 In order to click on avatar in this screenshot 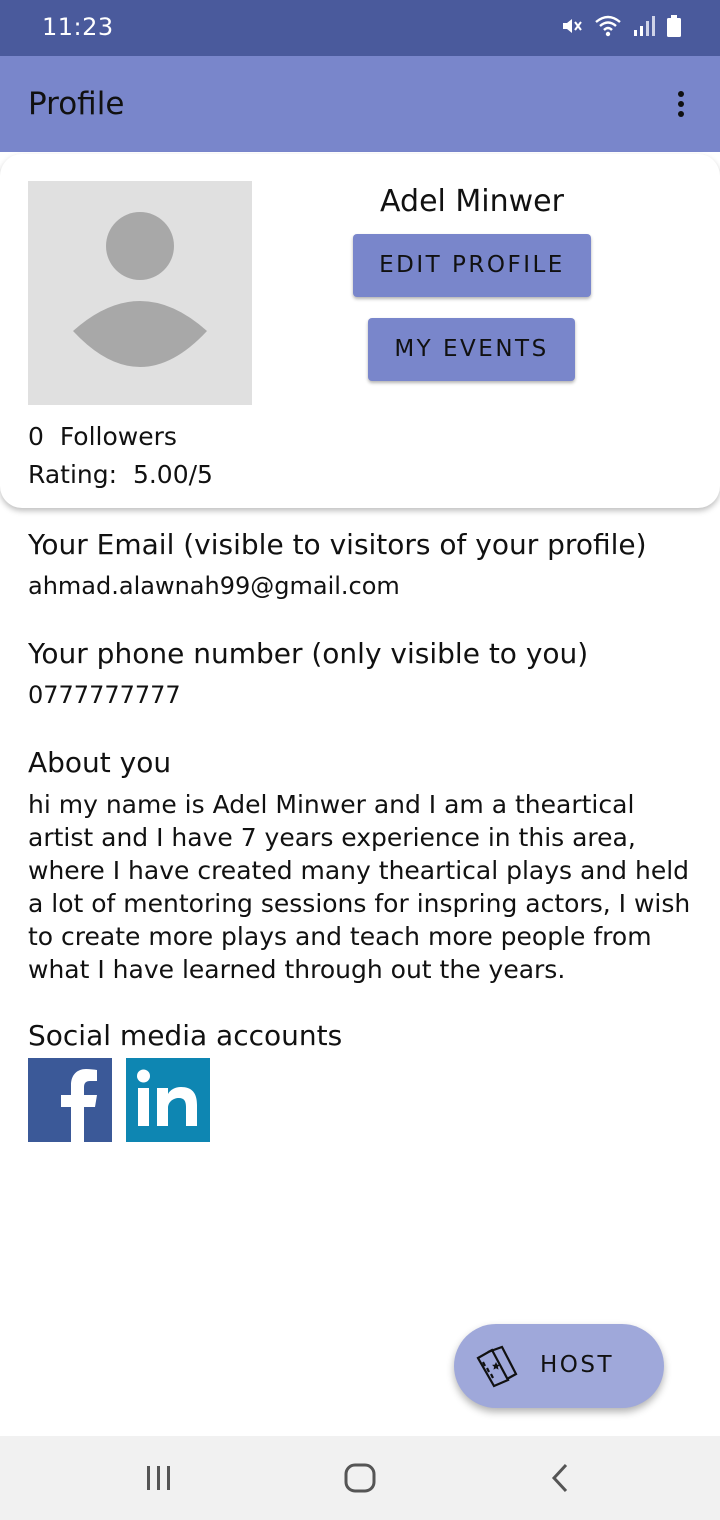, I will do `click(140, 293)`.